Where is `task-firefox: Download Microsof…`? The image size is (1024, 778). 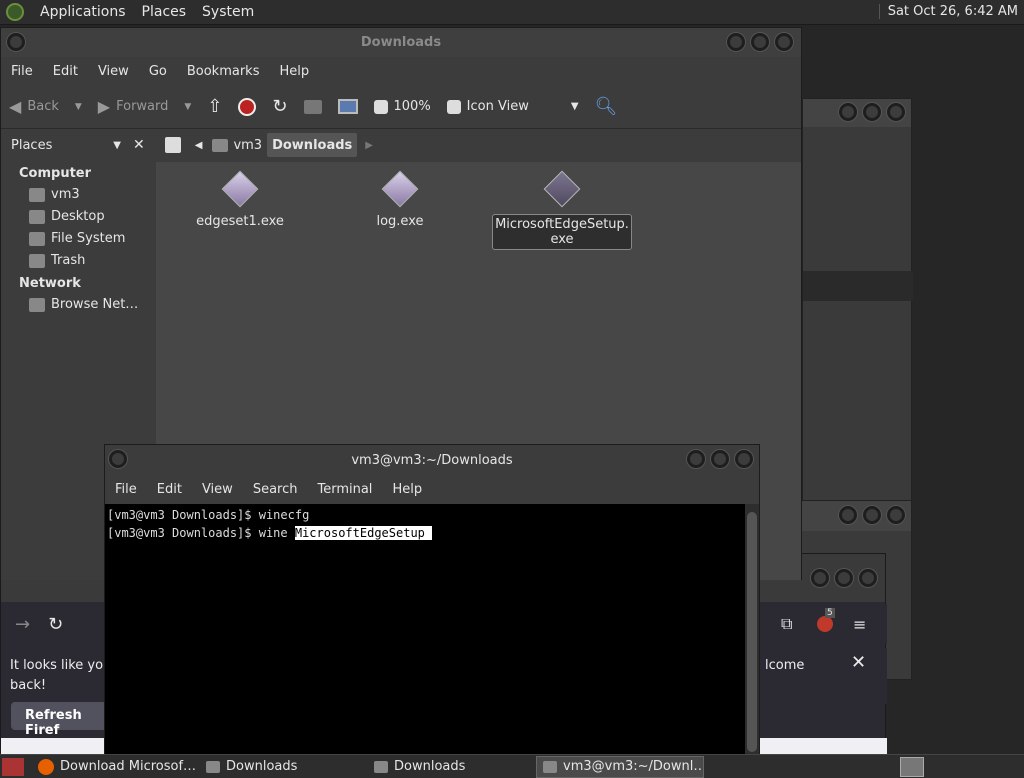
task-firefox: Download Microsof… is located at coordinates (116, 767).